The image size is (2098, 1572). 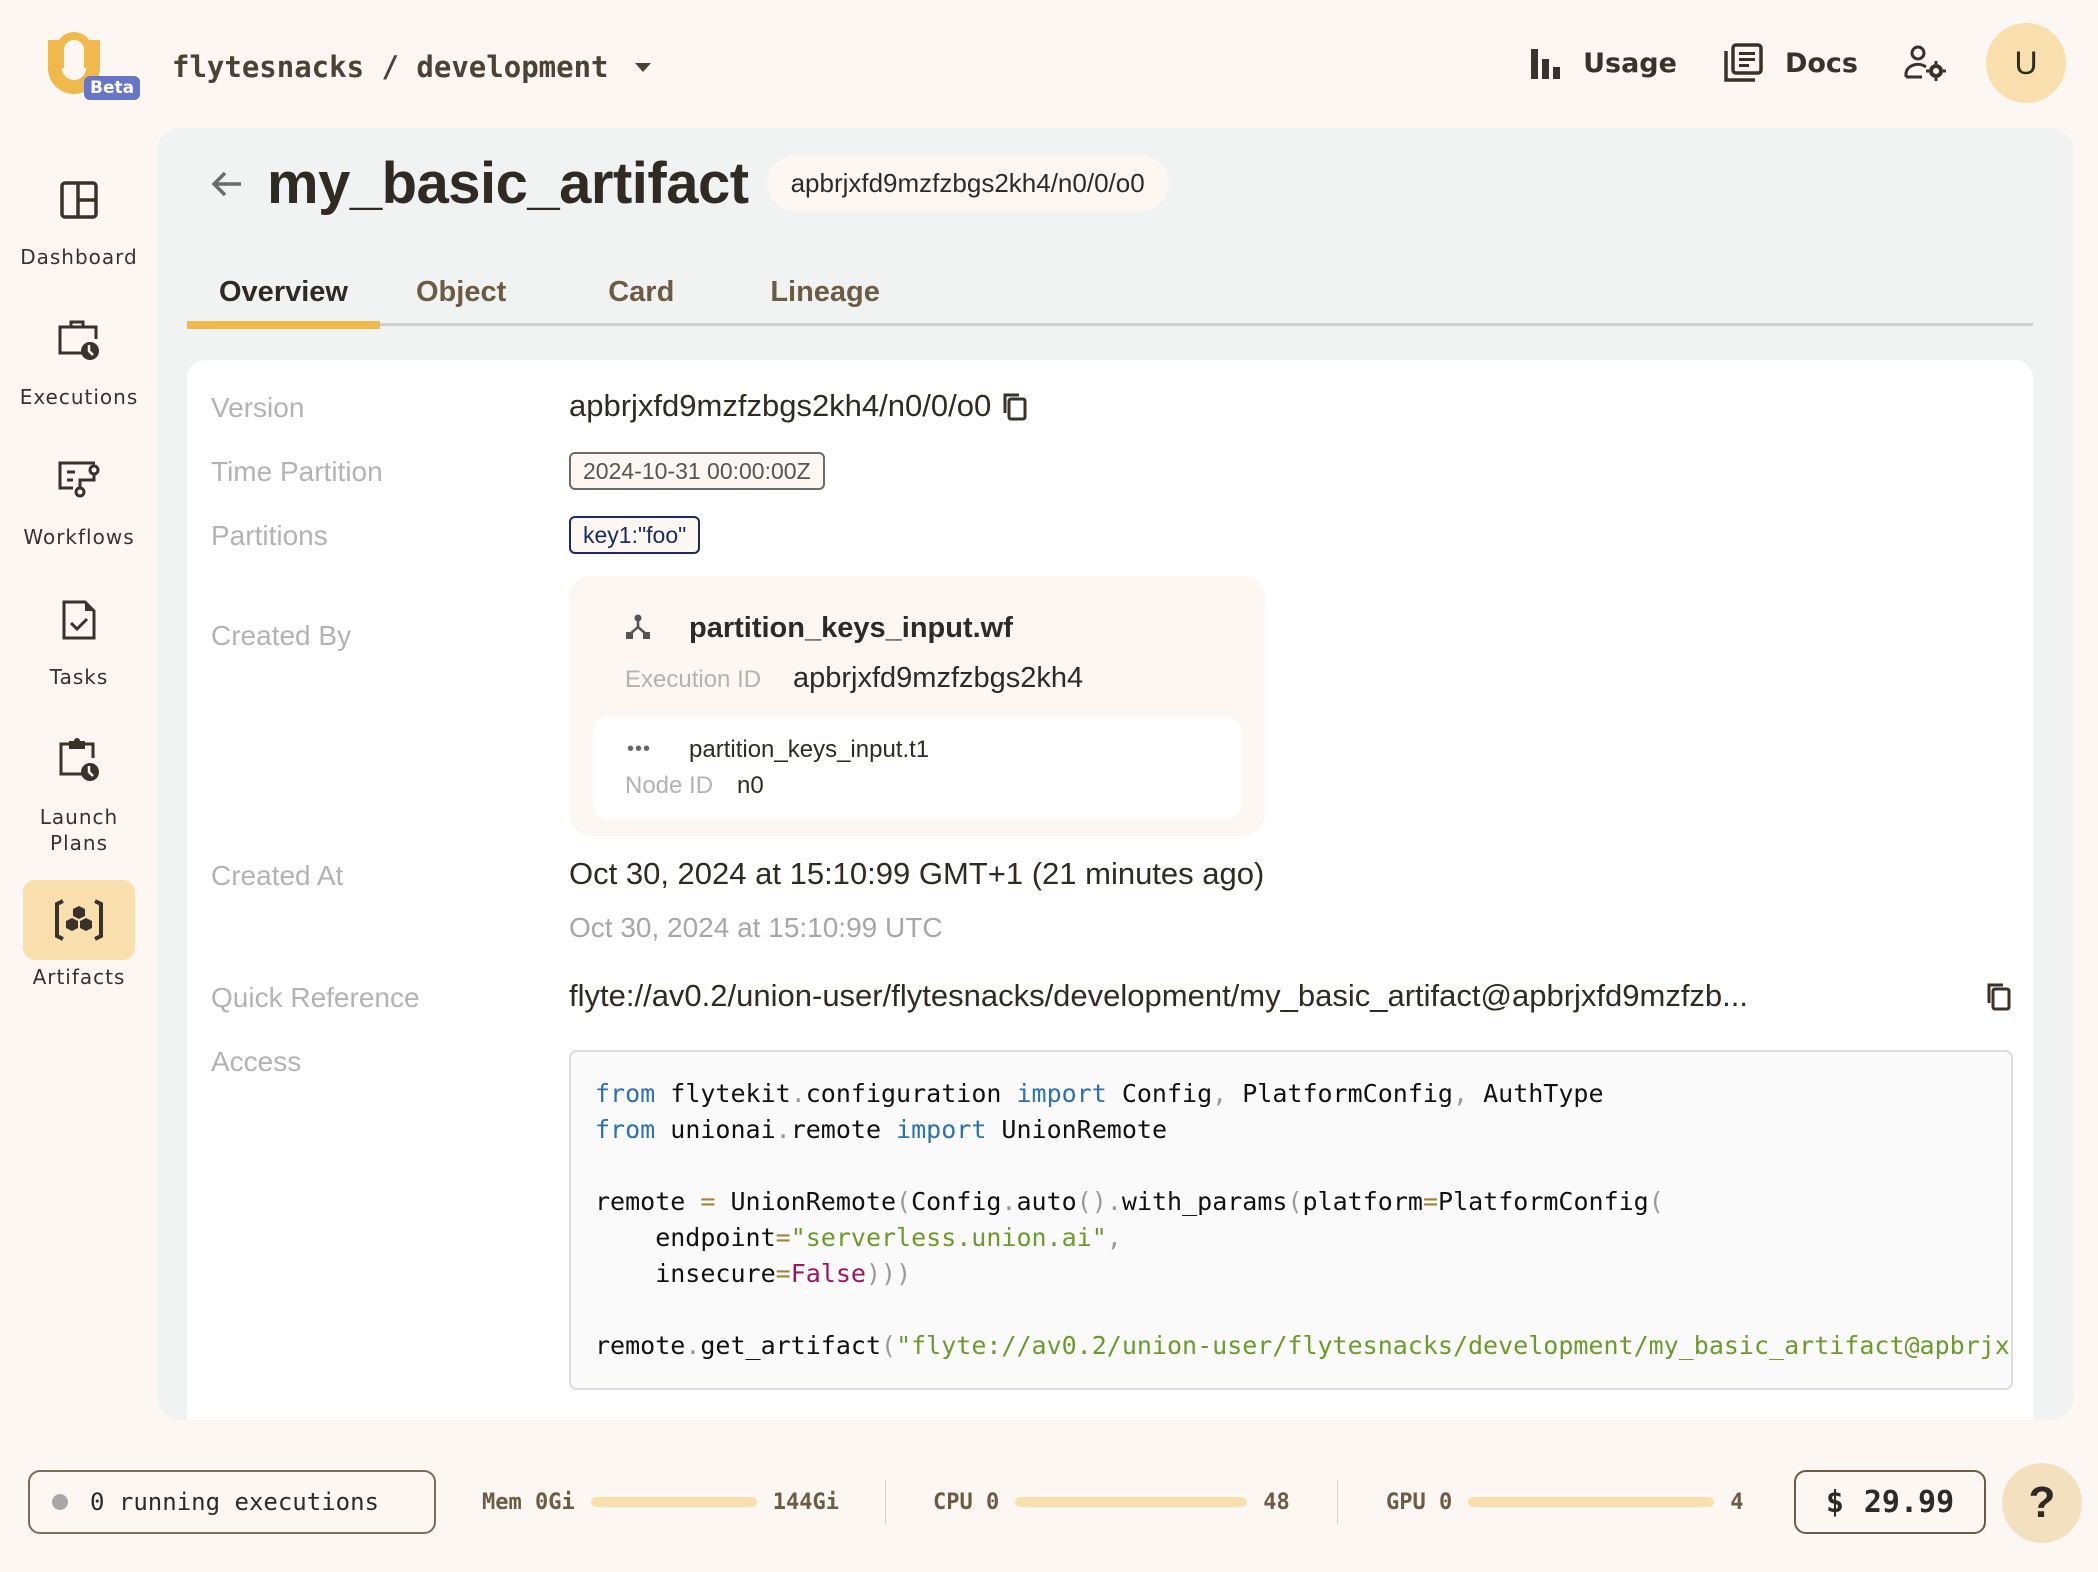 I want to click on sidebar-item-tasks: Tasks, so click(x=79, y=635).